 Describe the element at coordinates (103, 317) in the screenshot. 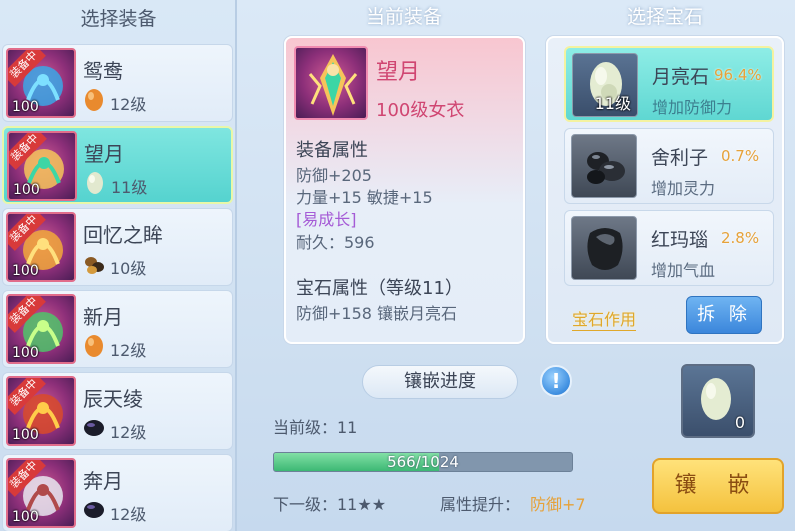

I see `equipment-name: 新月` at that location.